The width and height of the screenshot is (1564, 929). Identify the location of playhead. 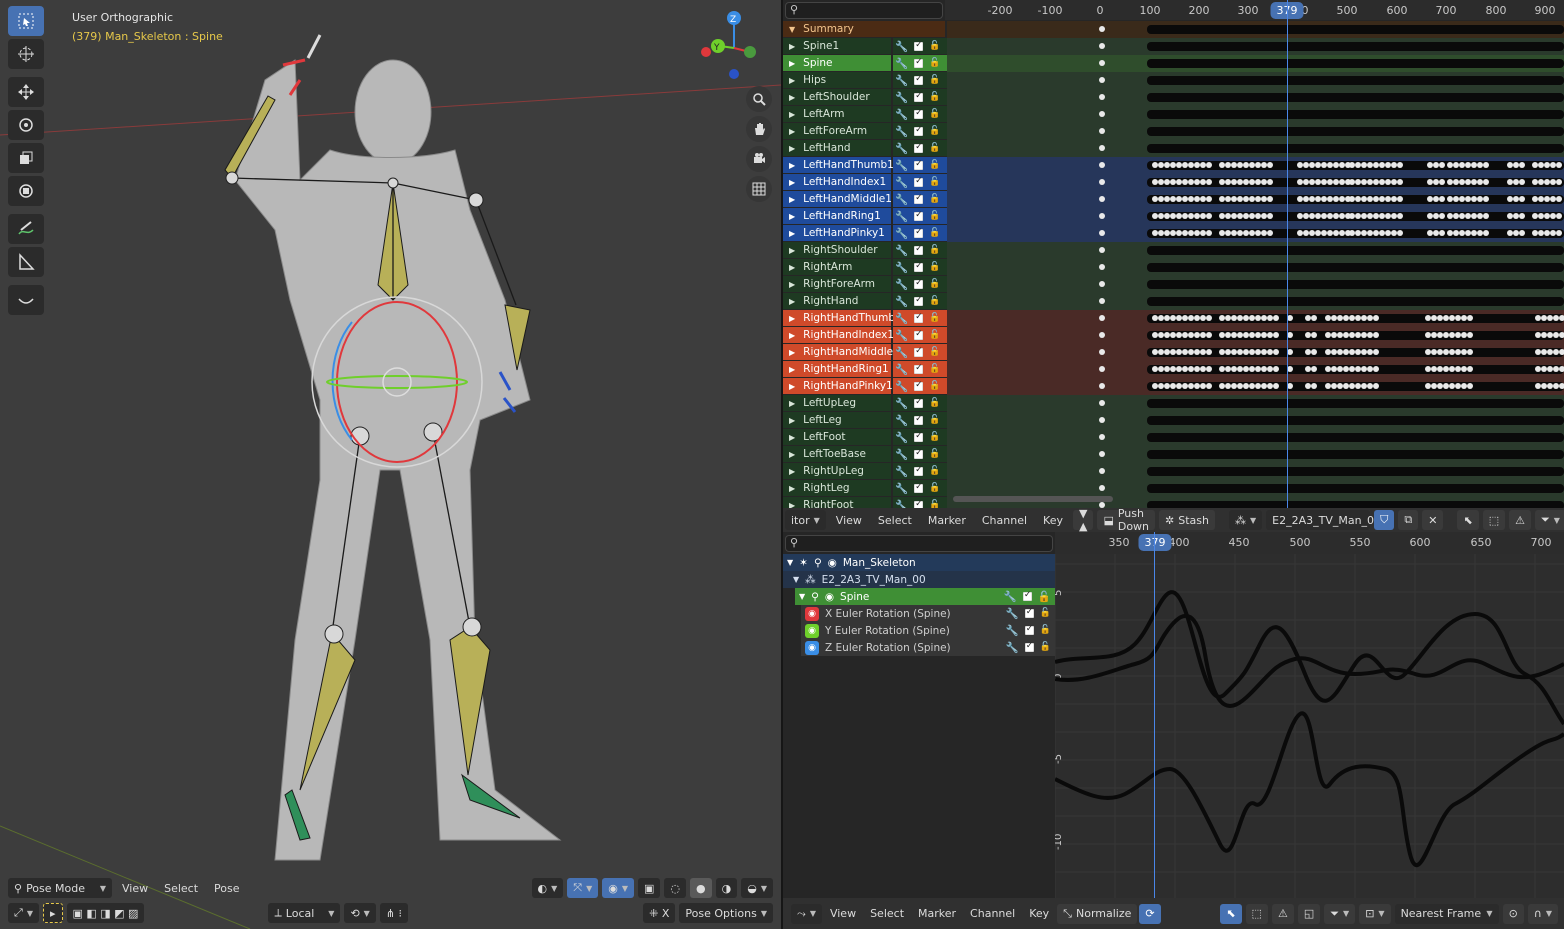
(1287, 254).